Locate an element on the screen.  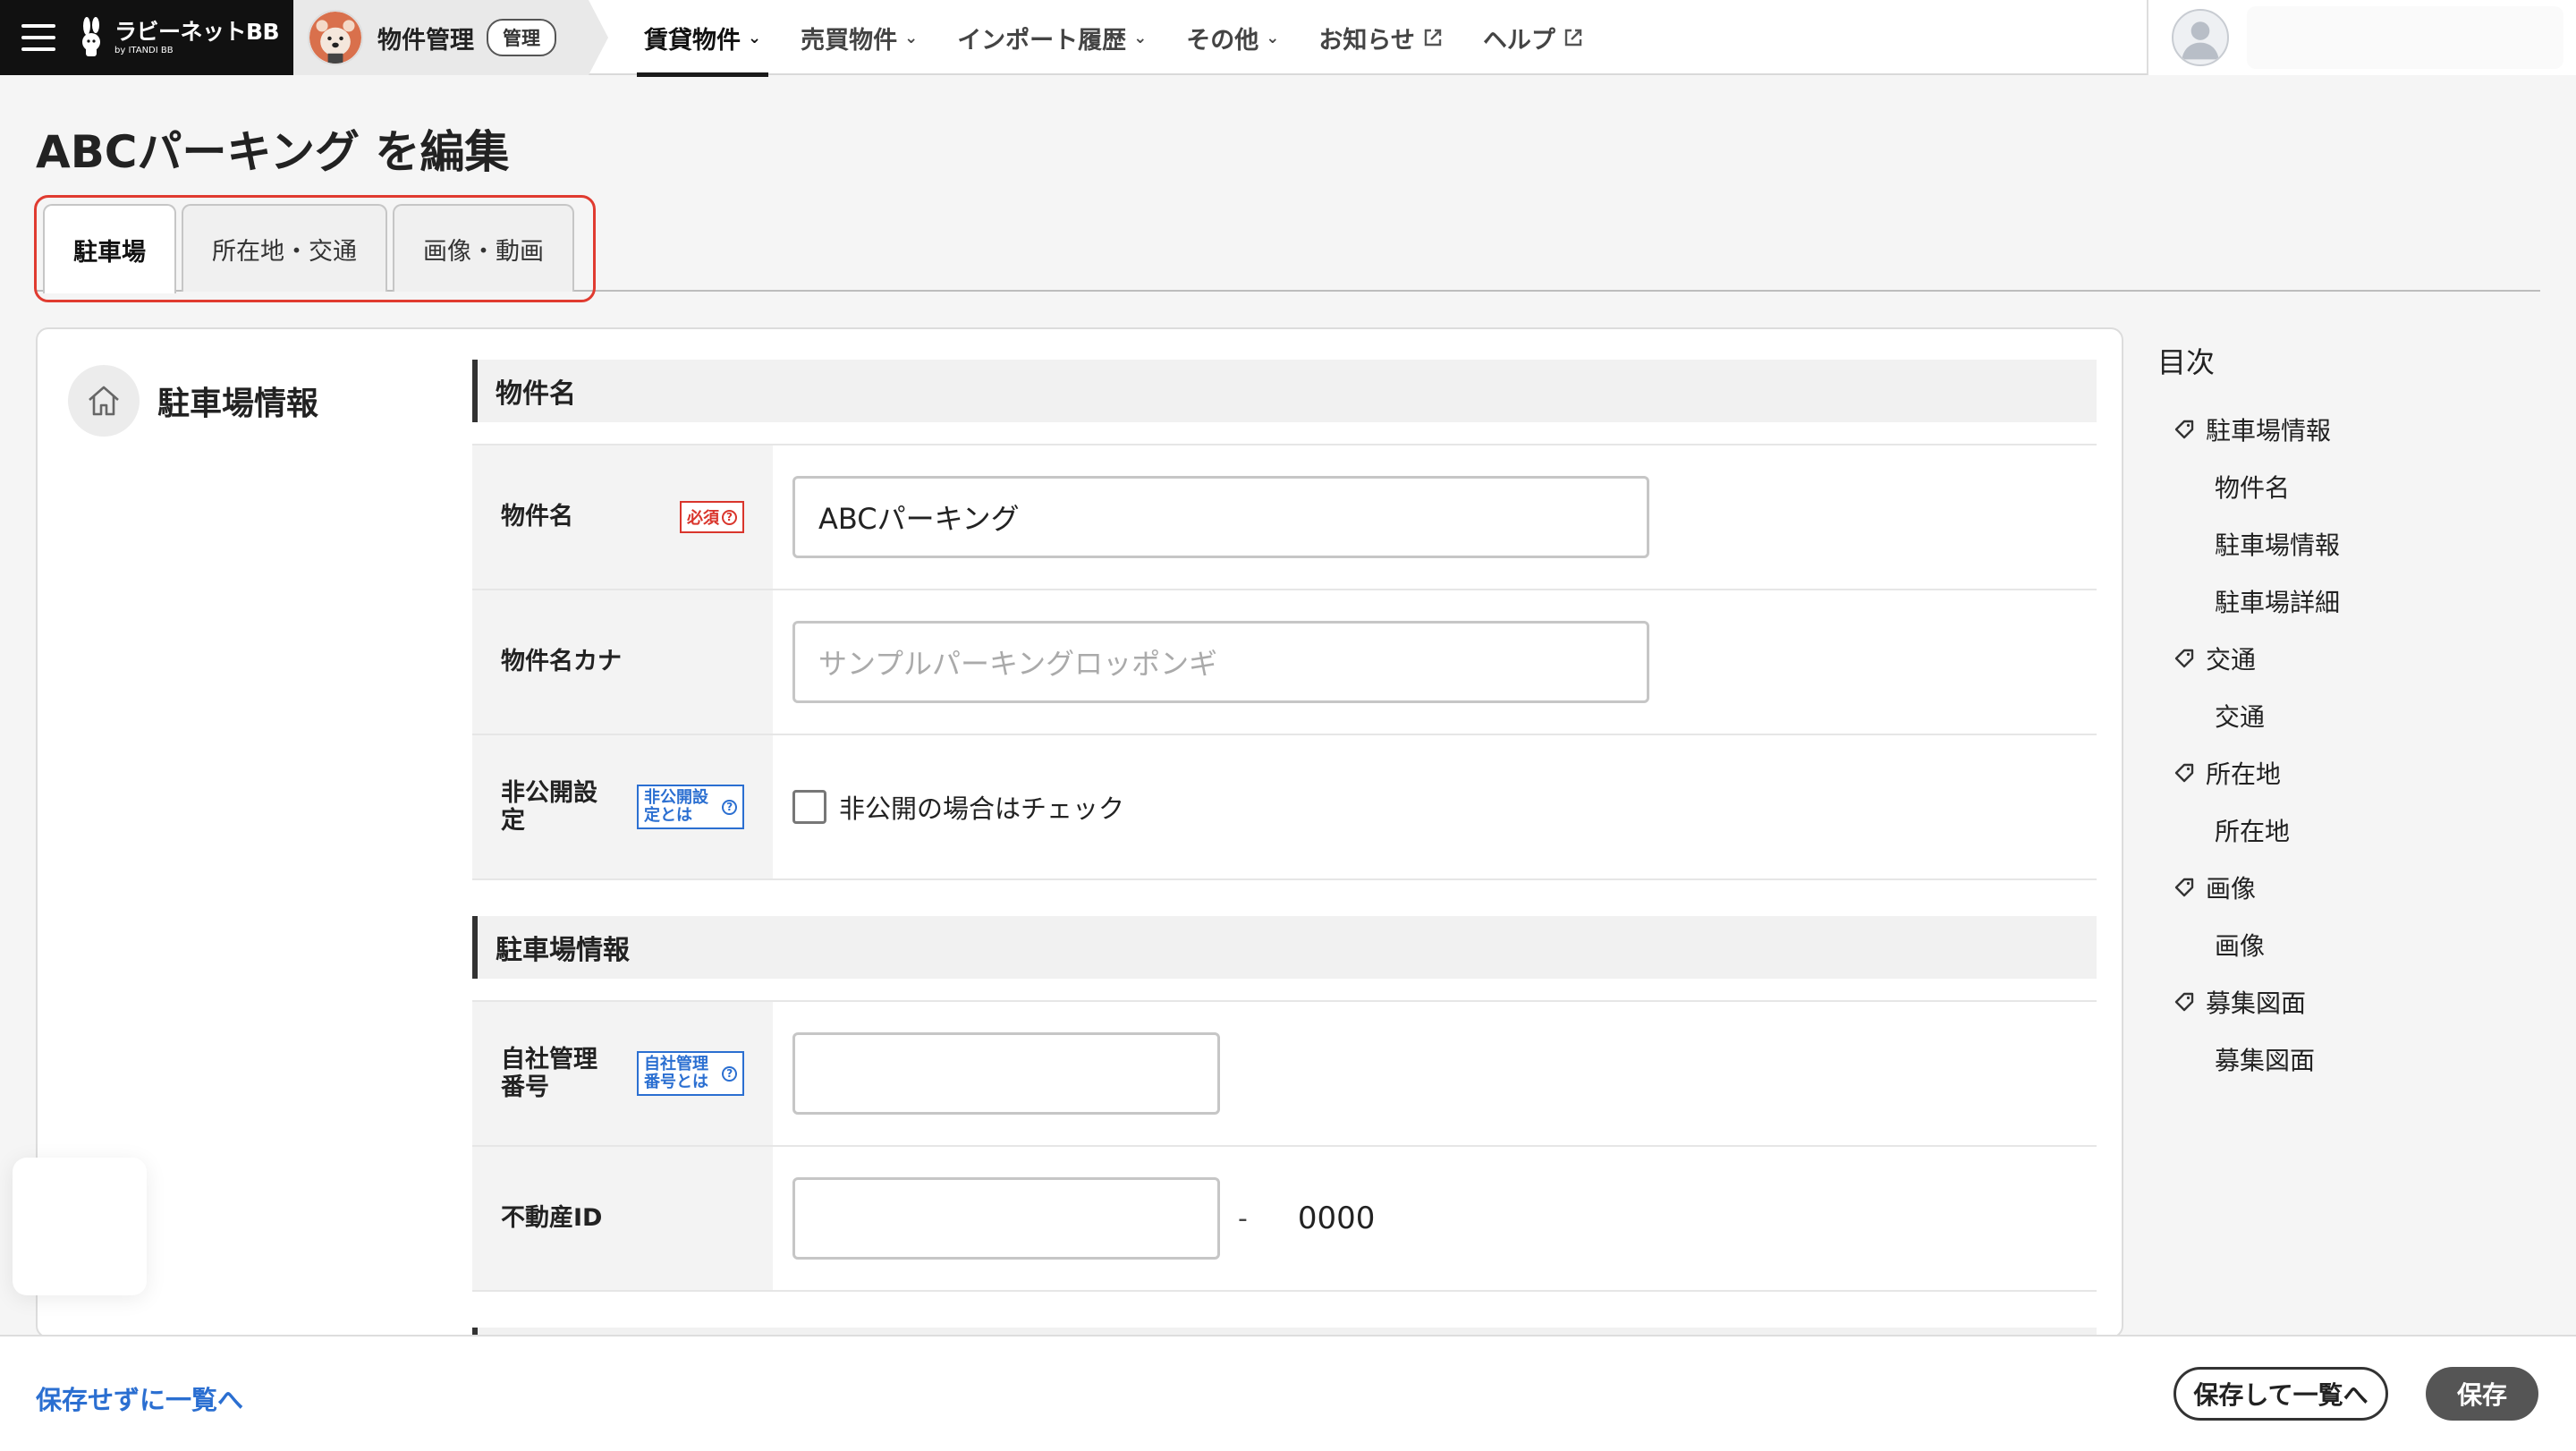
form-row-private-setting: 非公開設定 非公開設定とは ? 非公開の場合はチェック is located at coordinates (1284, 808).